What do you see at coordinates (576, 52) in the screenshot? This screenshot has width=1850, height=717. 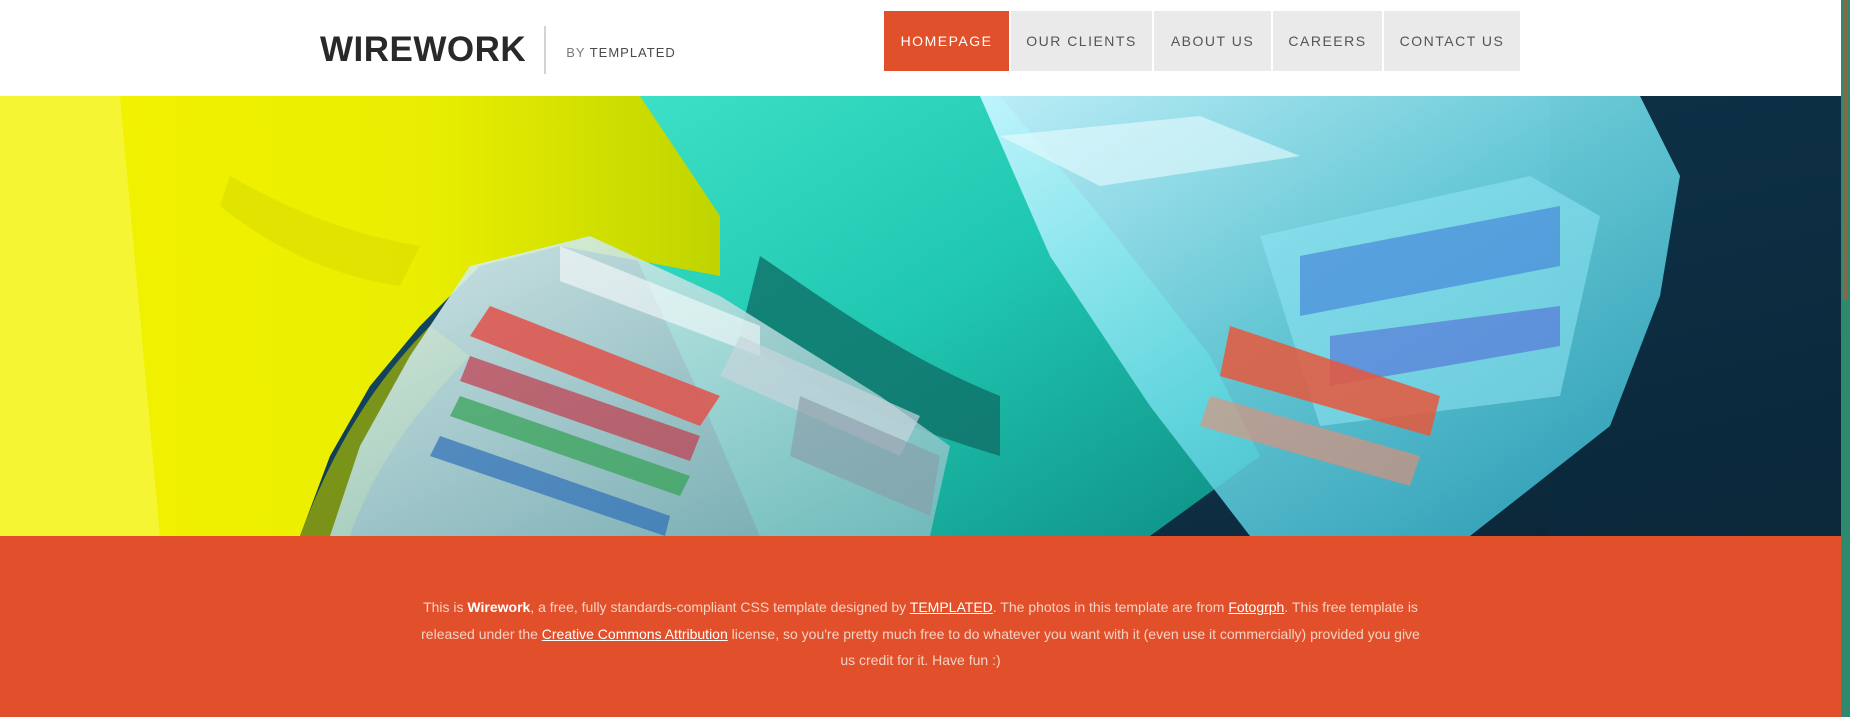 I see `byline-prefix: BY` at bounding box center [576, 52].